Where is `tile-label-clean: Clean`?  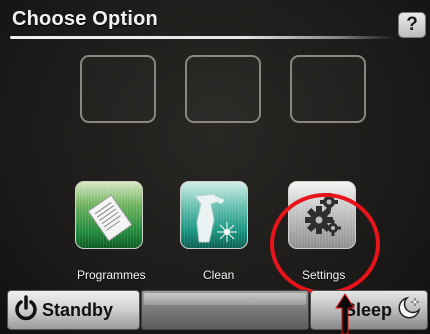
tile-label-clean: Clean is located at coordinates (219, 275).